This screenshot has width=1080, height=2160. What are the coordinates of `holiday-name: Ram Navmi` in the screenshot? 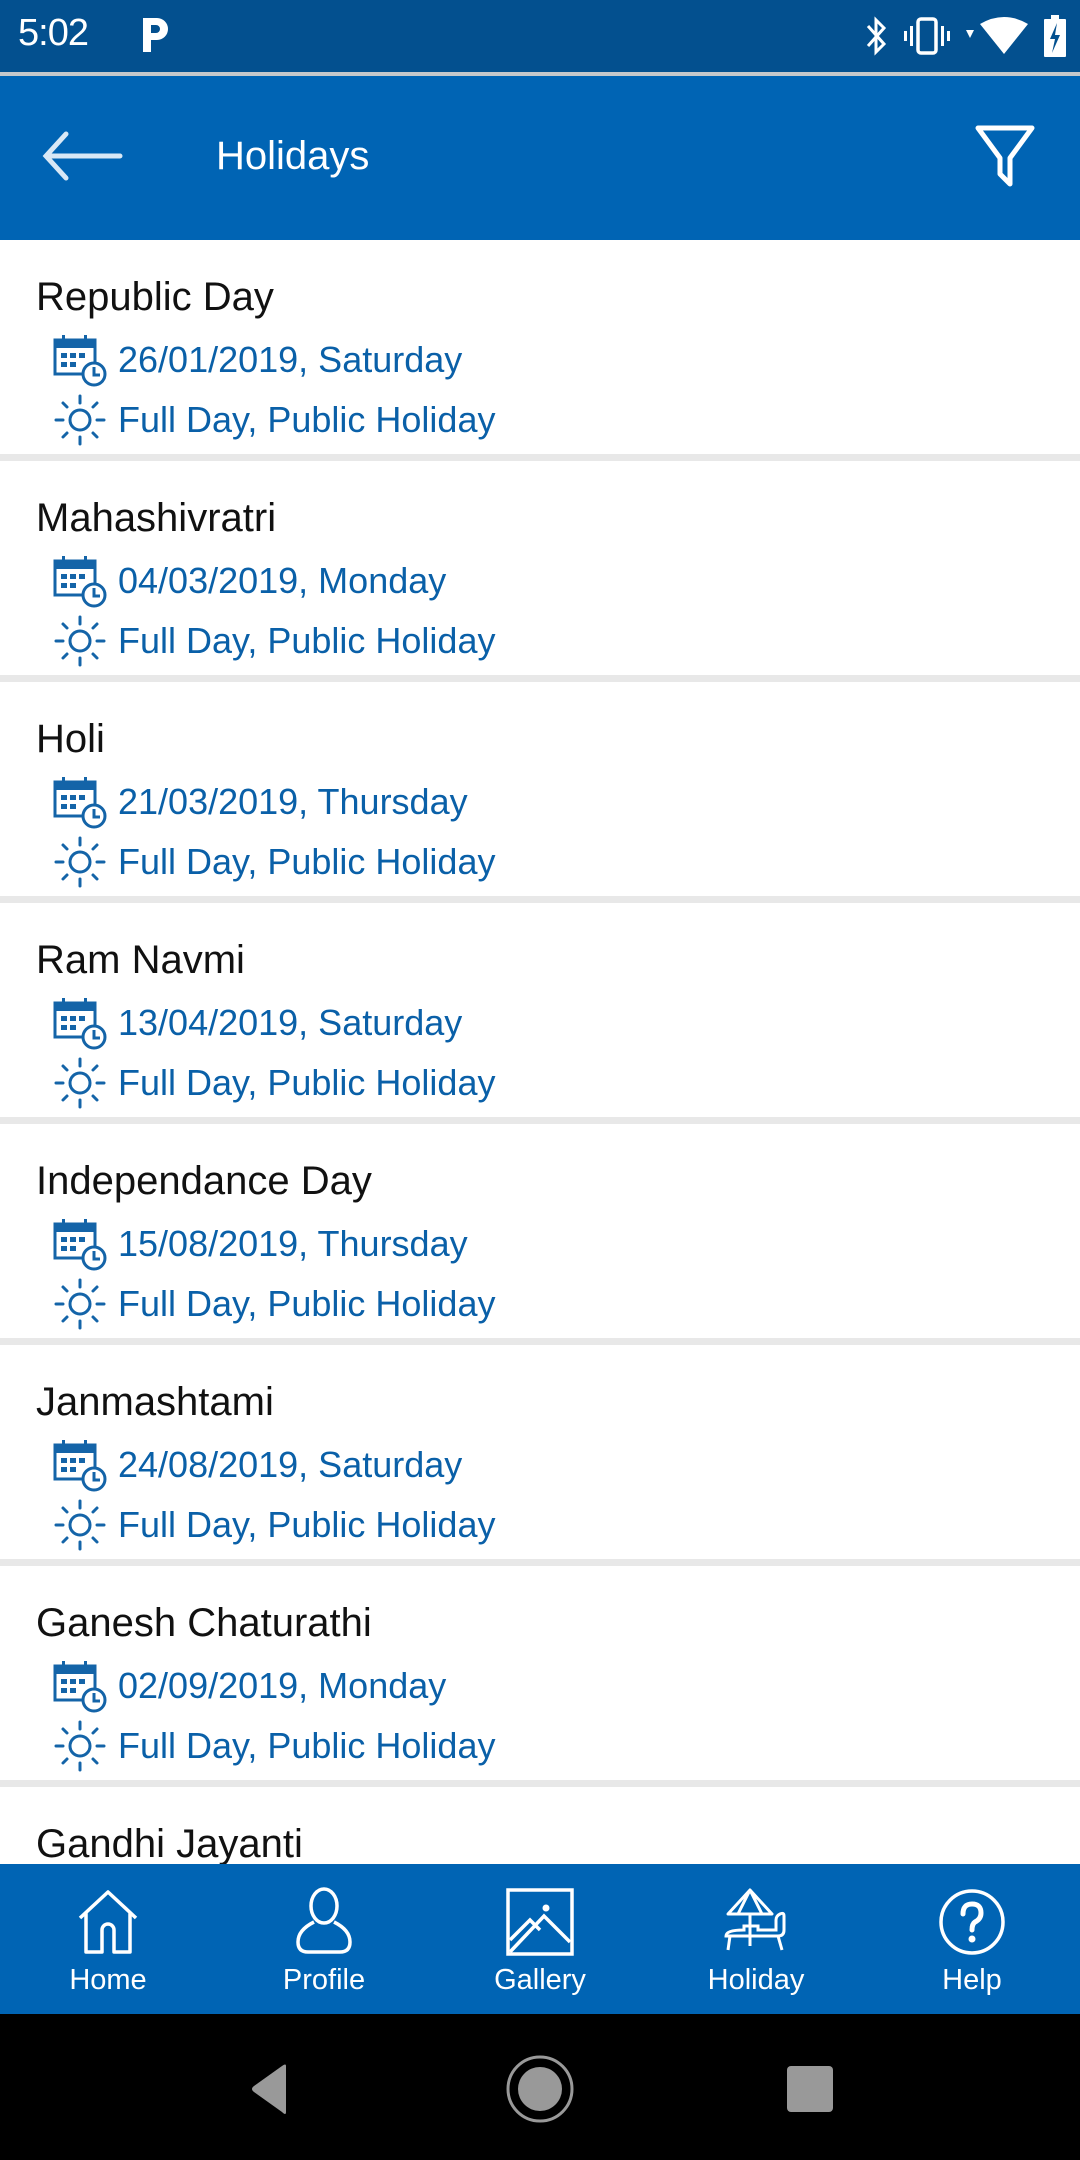 It's located at (140, 960).